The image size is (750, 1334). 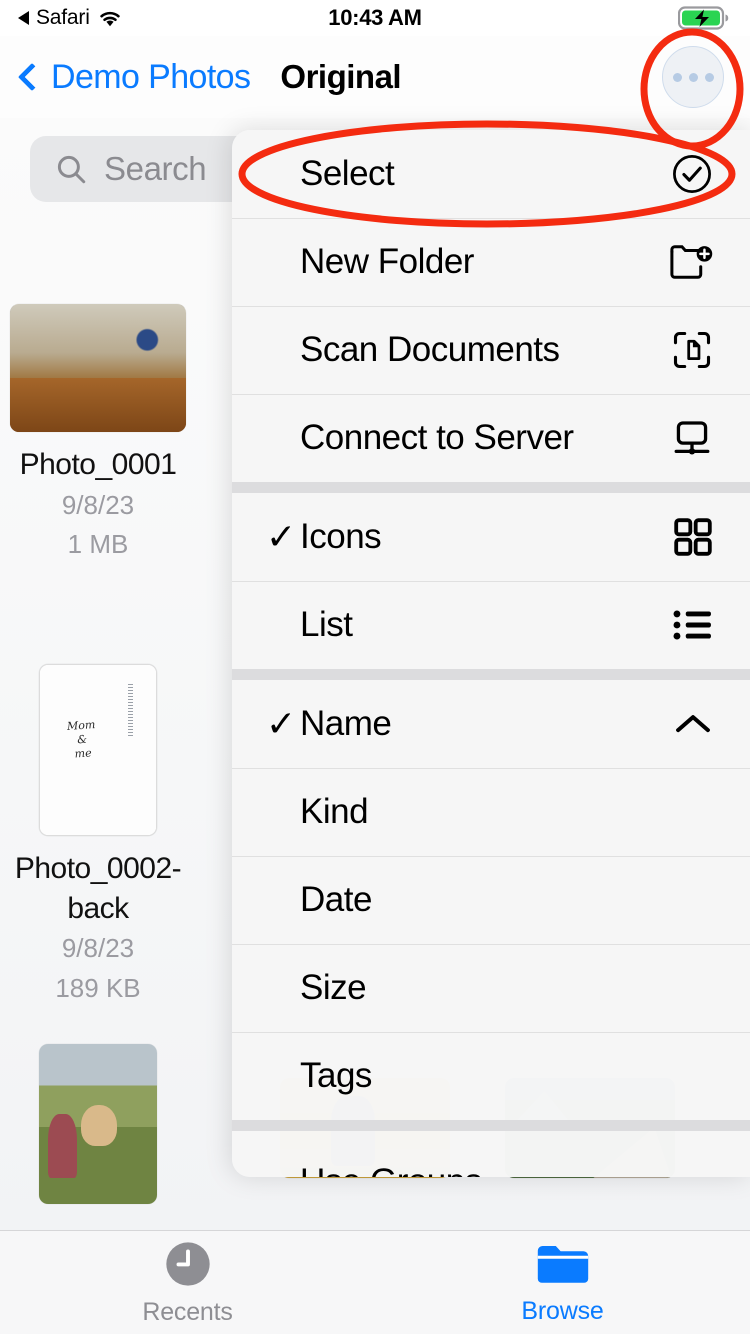 What do you see at coordinates (437, 437) in the screenshot?
I see `menu-item-label: Connect to Server` at bounding box center [437, 437].